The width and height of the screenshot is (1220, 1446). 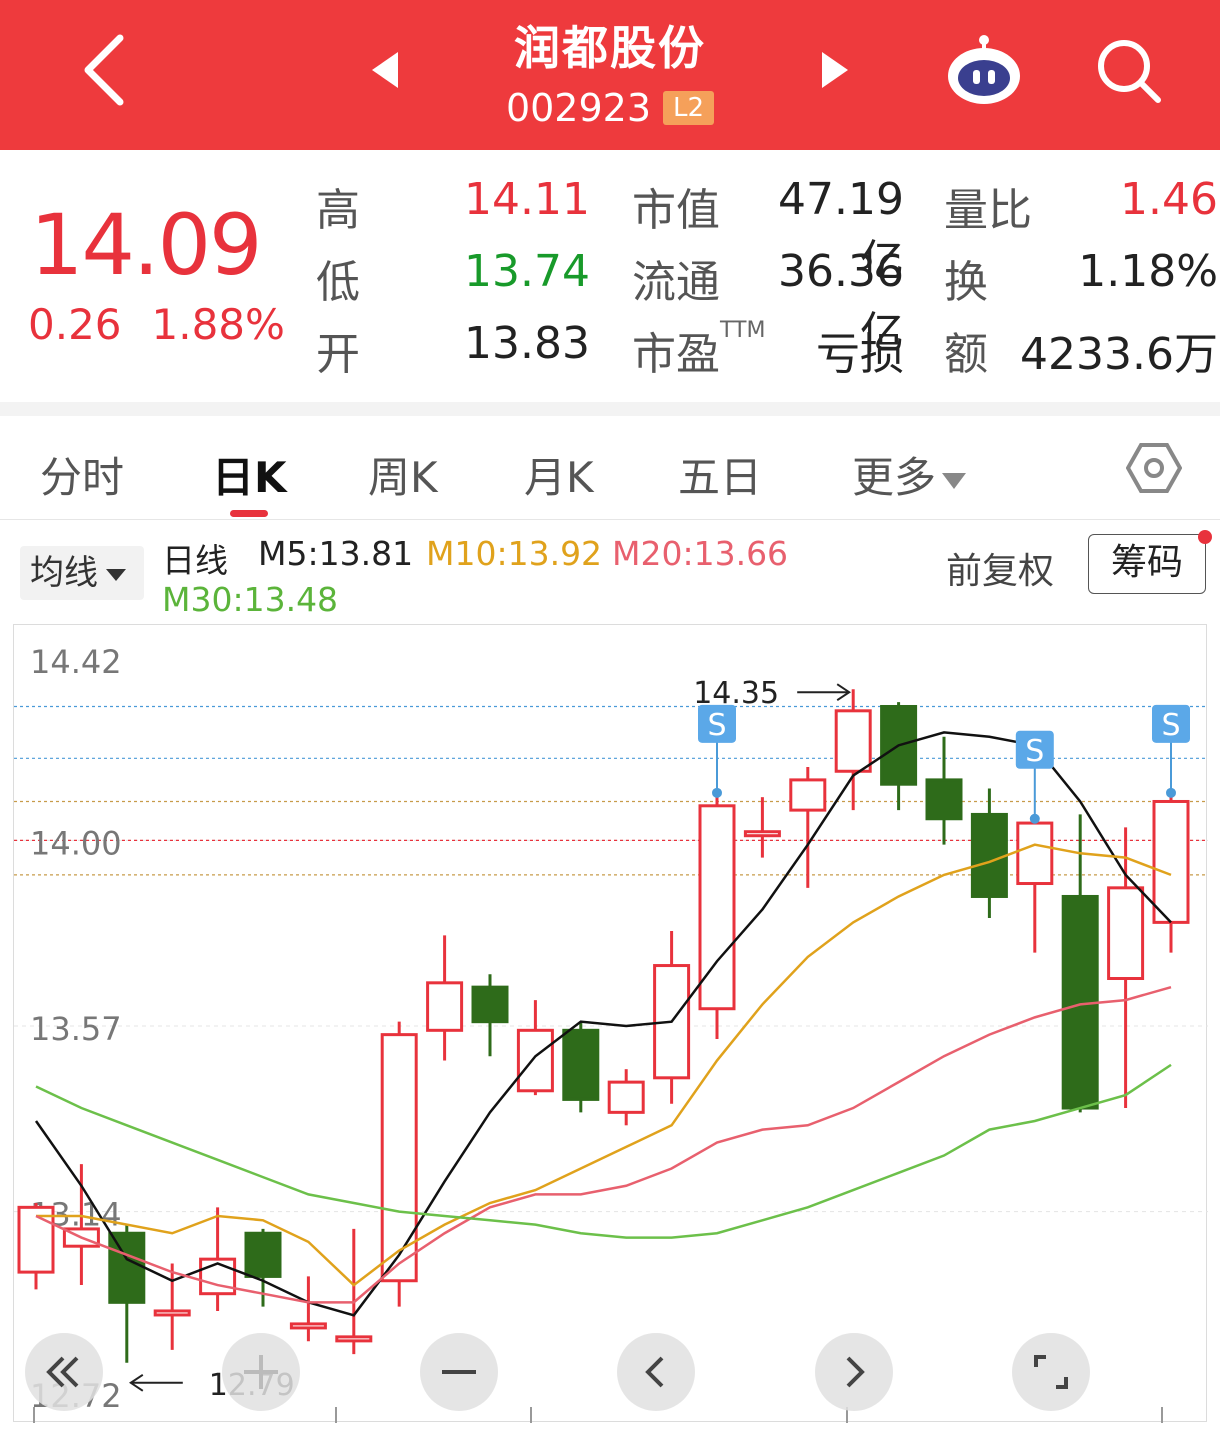 What do you see at coordinates (76, 662) in the screenshot?
I see `y-axis-tick-label: 14.42` at bounding box center [76, 662].